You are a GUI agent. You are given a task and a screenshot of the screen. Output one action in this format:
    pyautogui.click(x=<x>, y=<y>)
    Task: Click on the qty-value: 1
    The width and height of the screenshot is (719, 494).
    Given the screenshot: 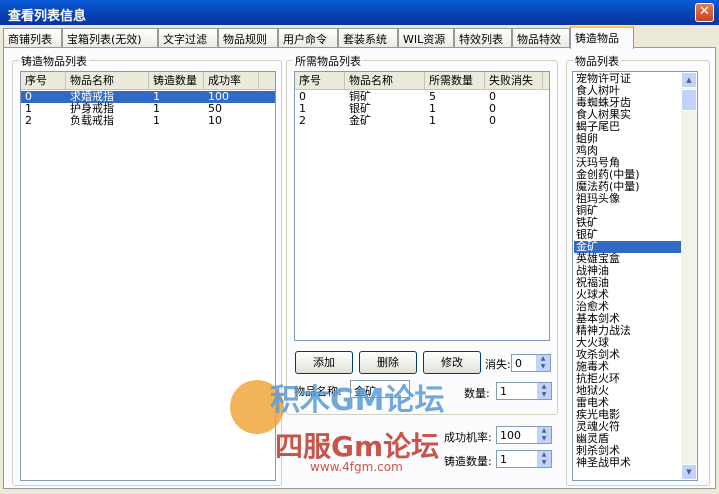 What is the action you would take?
    pyautogui.click(x=503, y=391)
    